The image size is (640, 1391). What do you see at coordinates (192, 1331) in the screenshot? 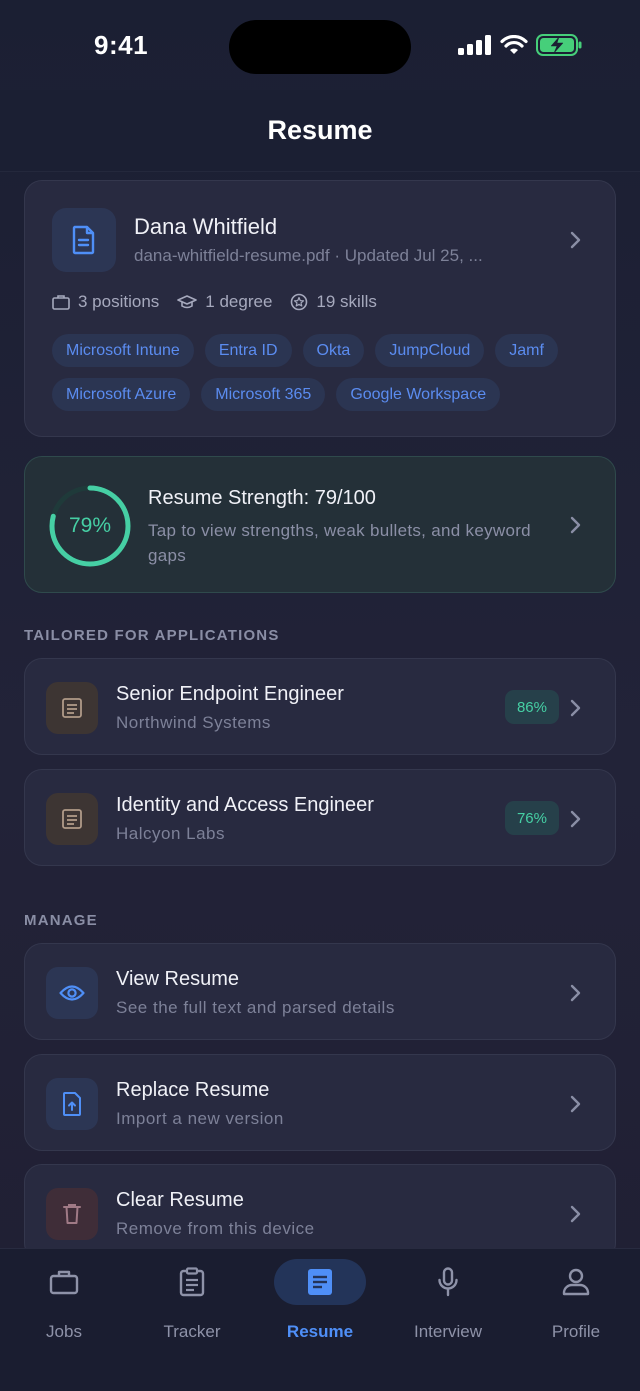
I see `tab-label: Tracker` at bounding box center [192, 1331].